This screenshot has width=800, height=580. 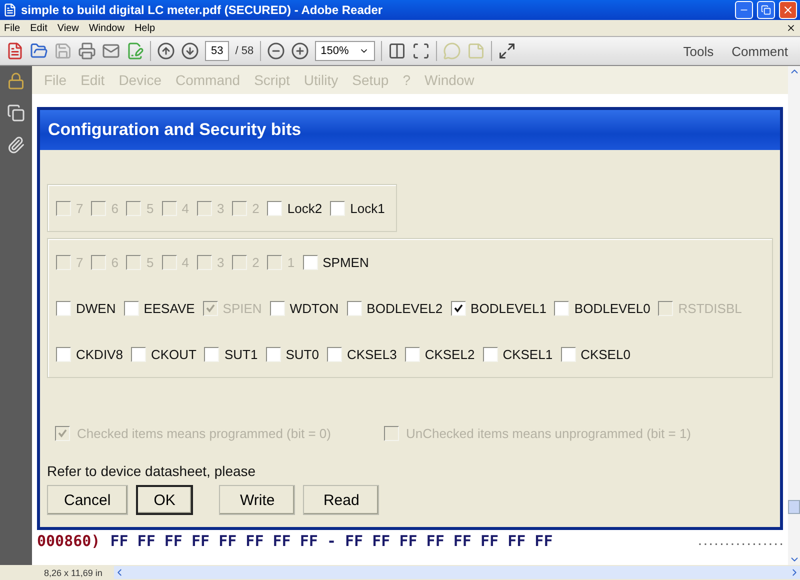 I want to click on page-number-field: 53, so click(x=217, y=51).